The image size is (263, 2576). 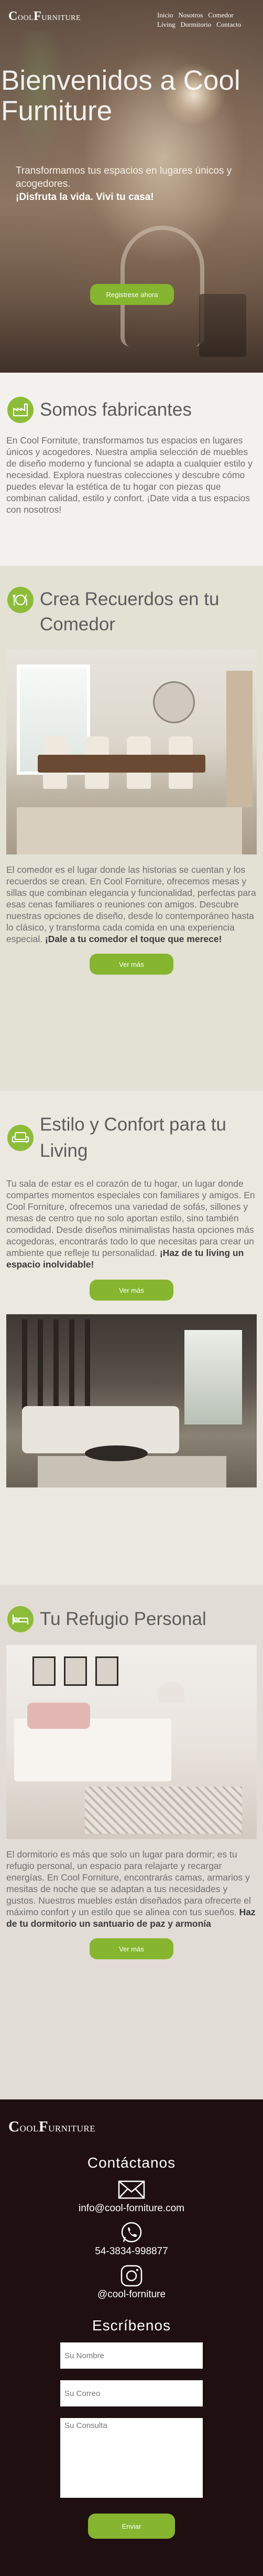 I want to click on hero-title: Bienvenidos a Cool Furniture, so click(x=121, y=95).